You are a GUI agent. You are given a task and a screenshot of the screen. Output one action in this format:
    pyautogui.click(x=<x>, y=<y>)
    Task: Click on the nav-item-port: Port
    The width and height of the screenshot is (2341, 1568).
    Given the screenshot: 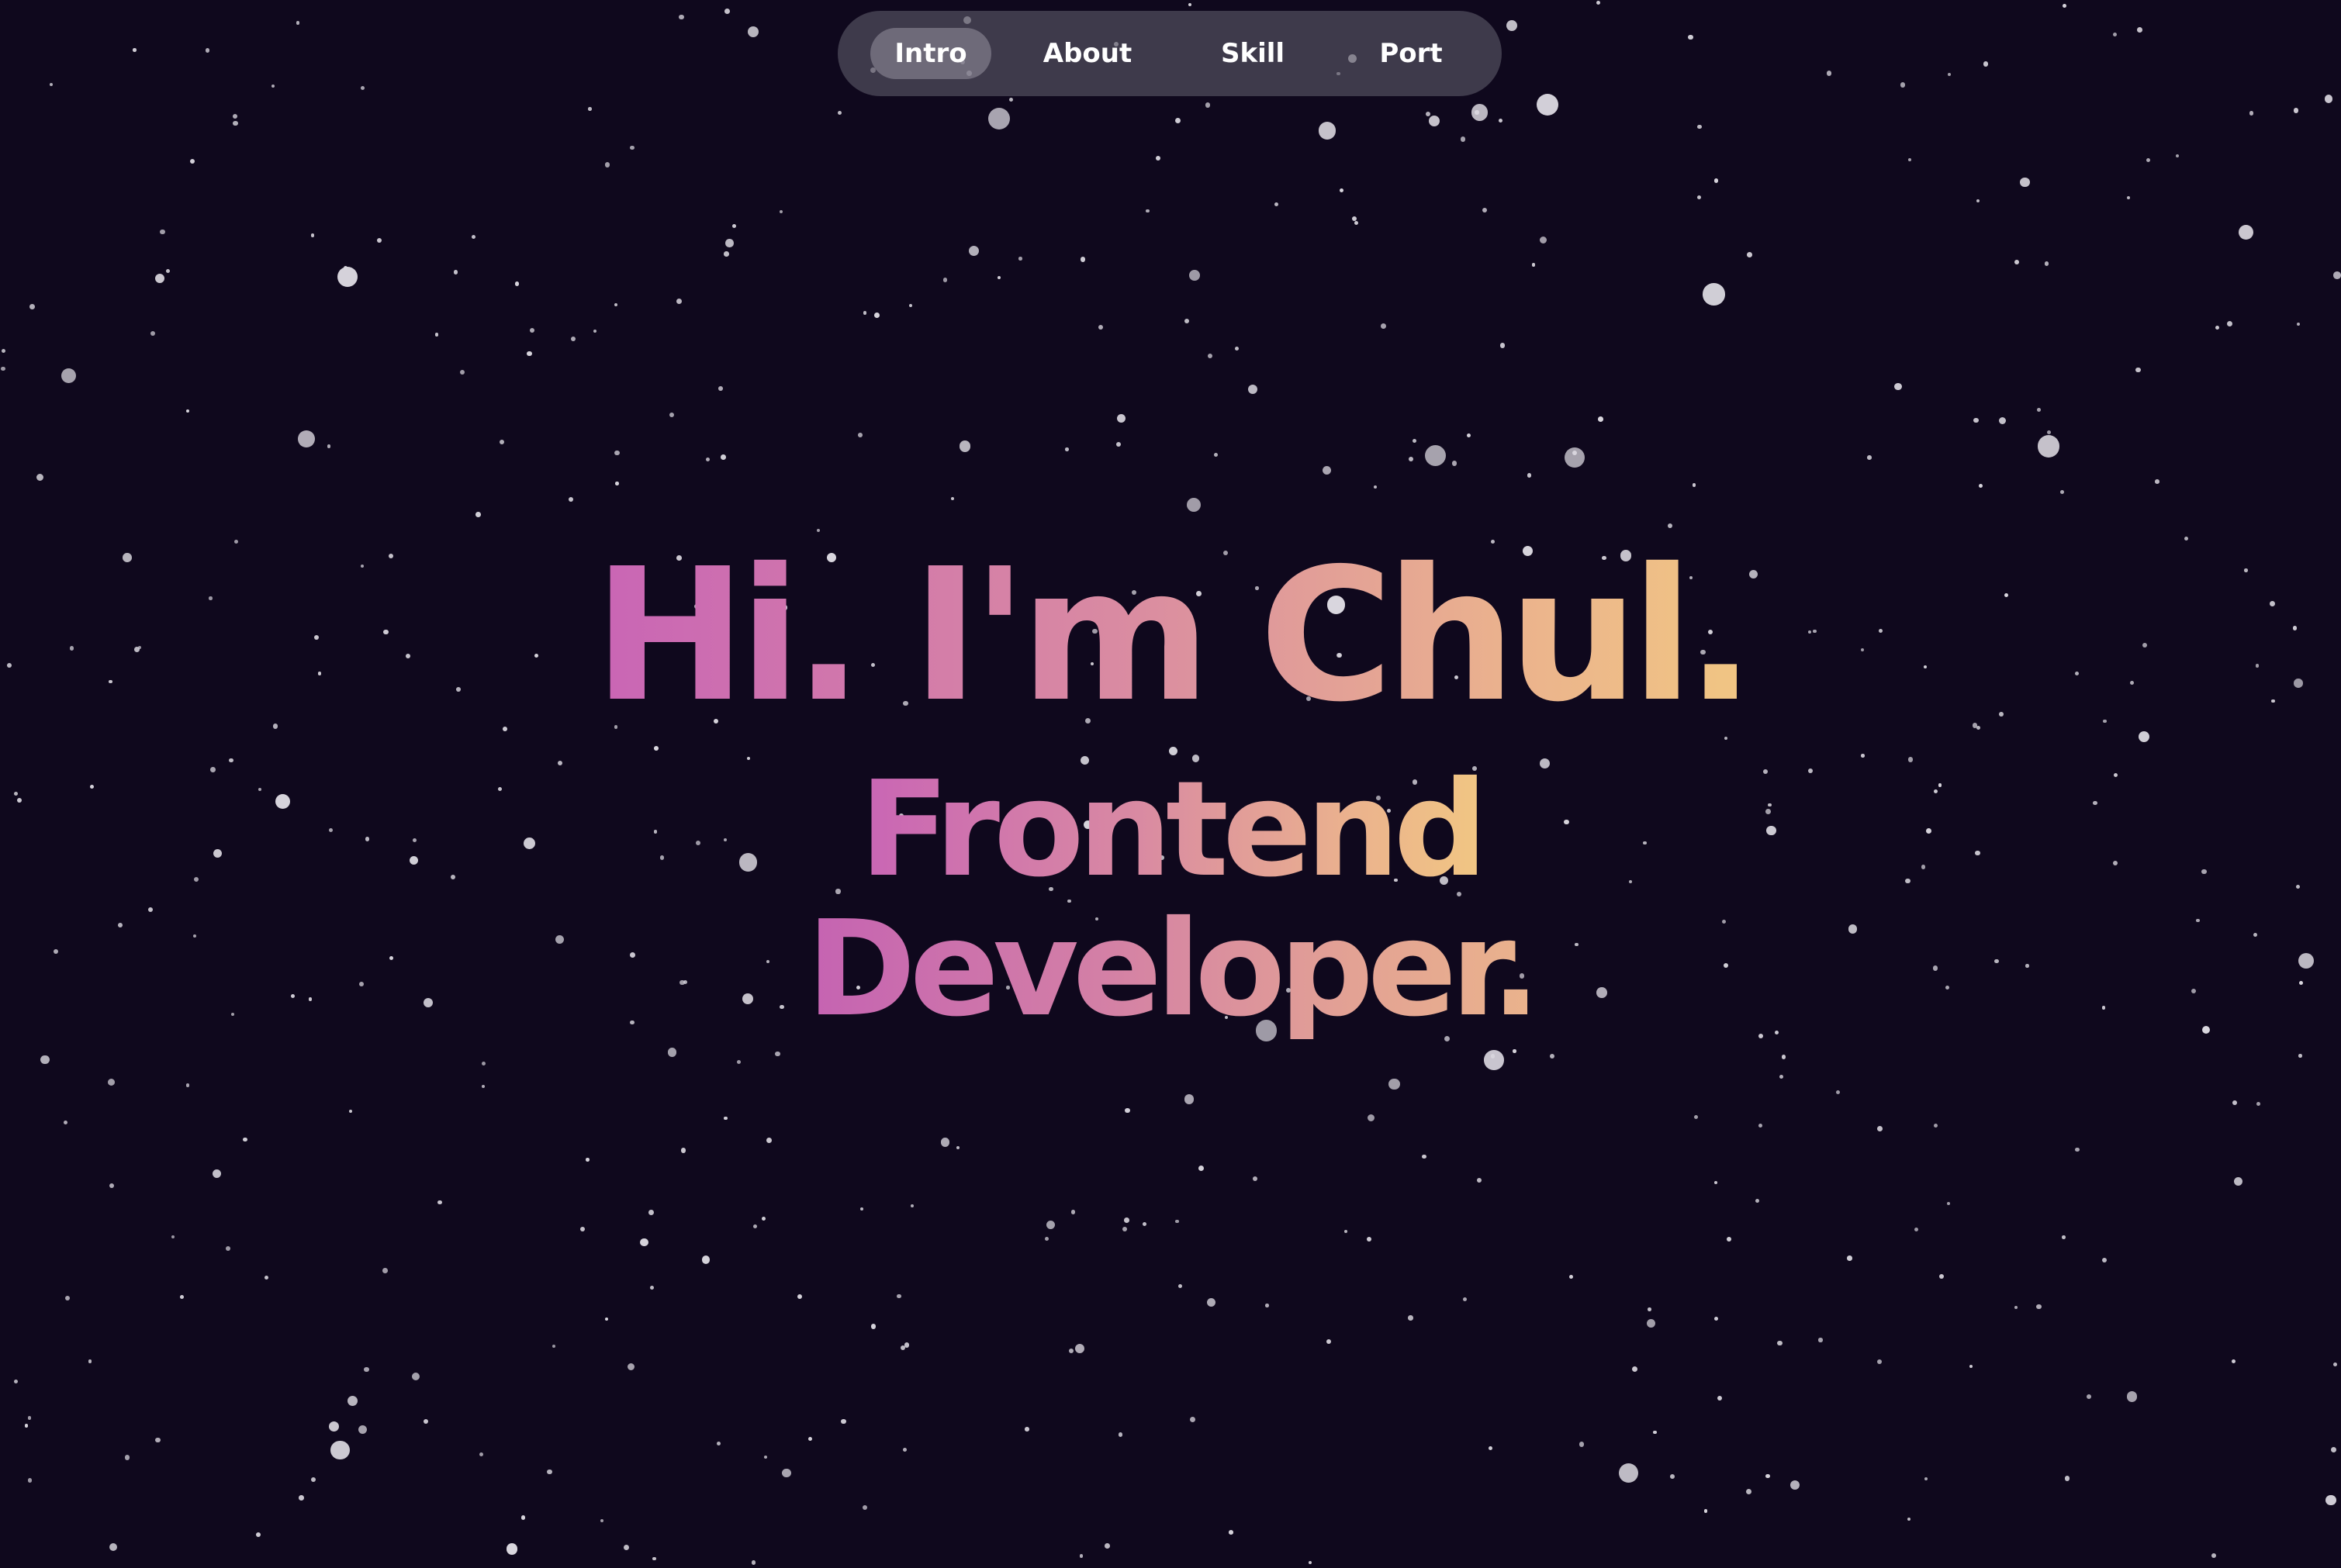 What is the action you would take?
    pyautogui.click(x=1411, y=53)
    